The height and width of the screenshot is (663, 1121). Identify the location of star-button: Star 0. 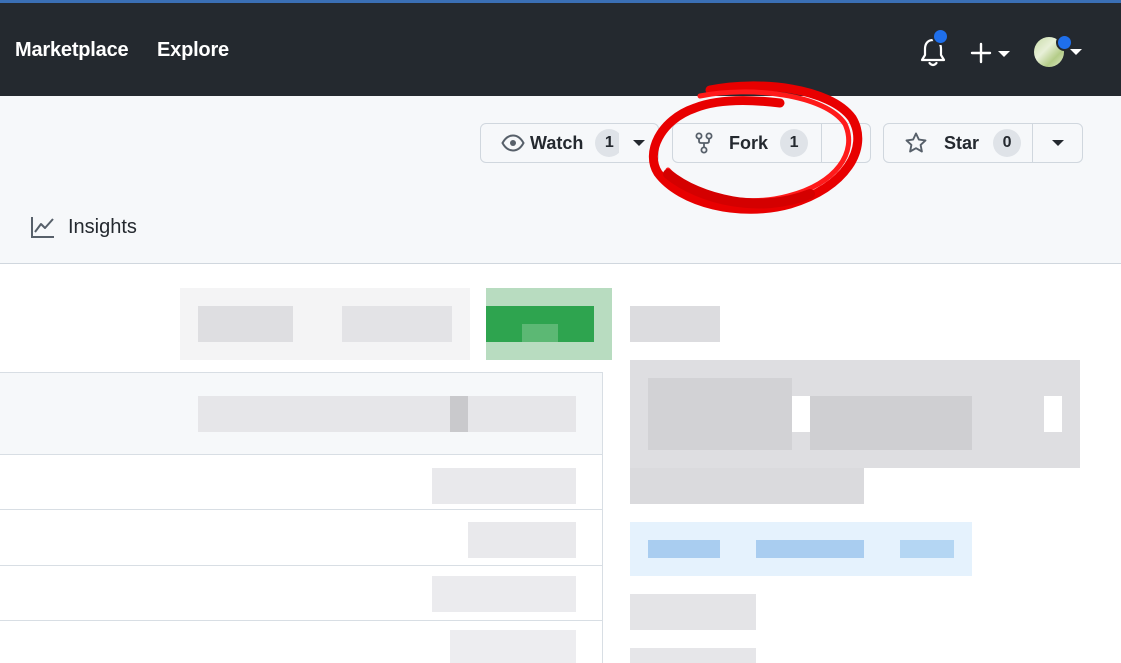
(958, 143).